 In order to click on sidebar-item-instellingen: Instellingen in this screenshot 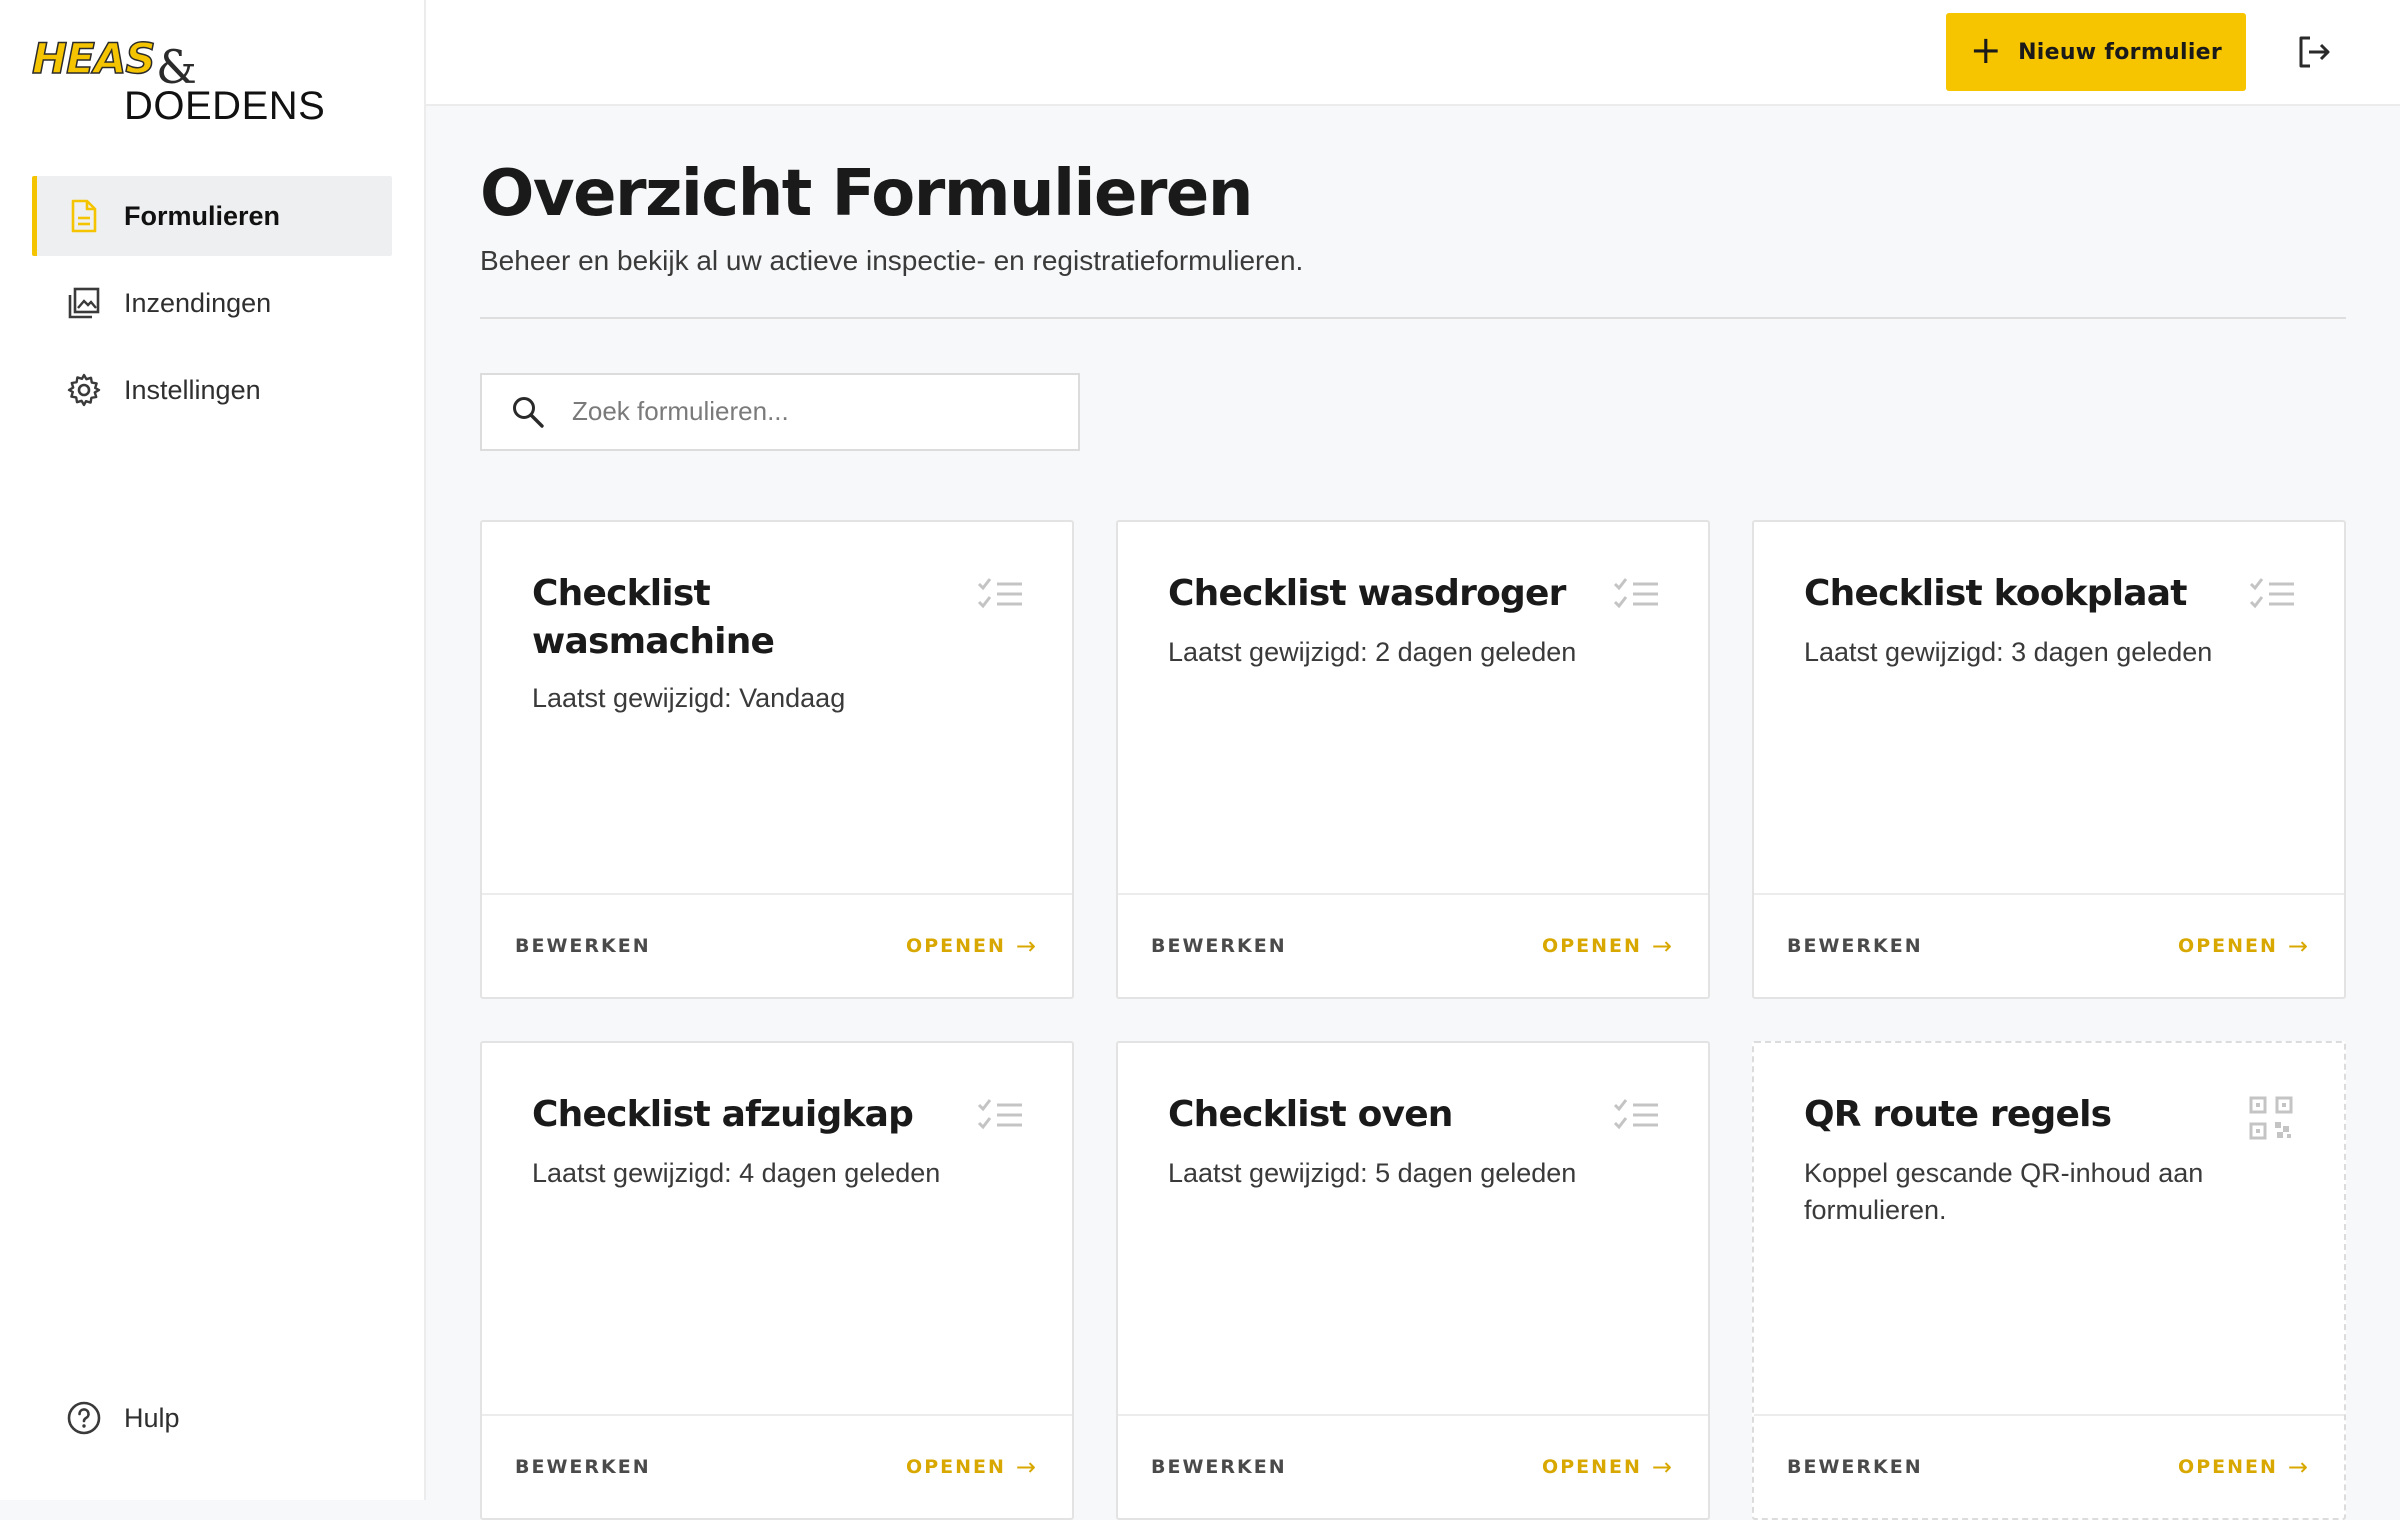, I will do `click(212, 390)`.